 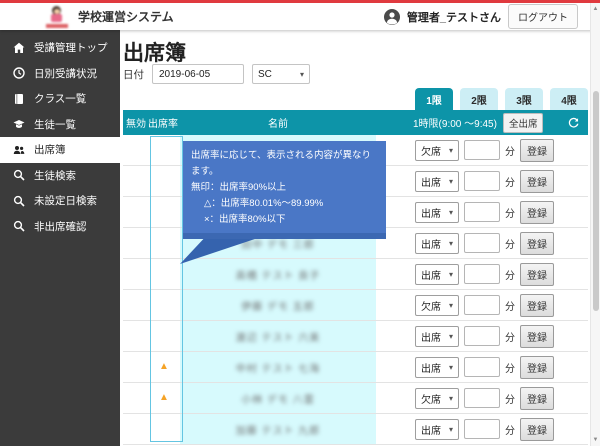 I want to click on user-avatar-icon, so click(x=391, y=16).